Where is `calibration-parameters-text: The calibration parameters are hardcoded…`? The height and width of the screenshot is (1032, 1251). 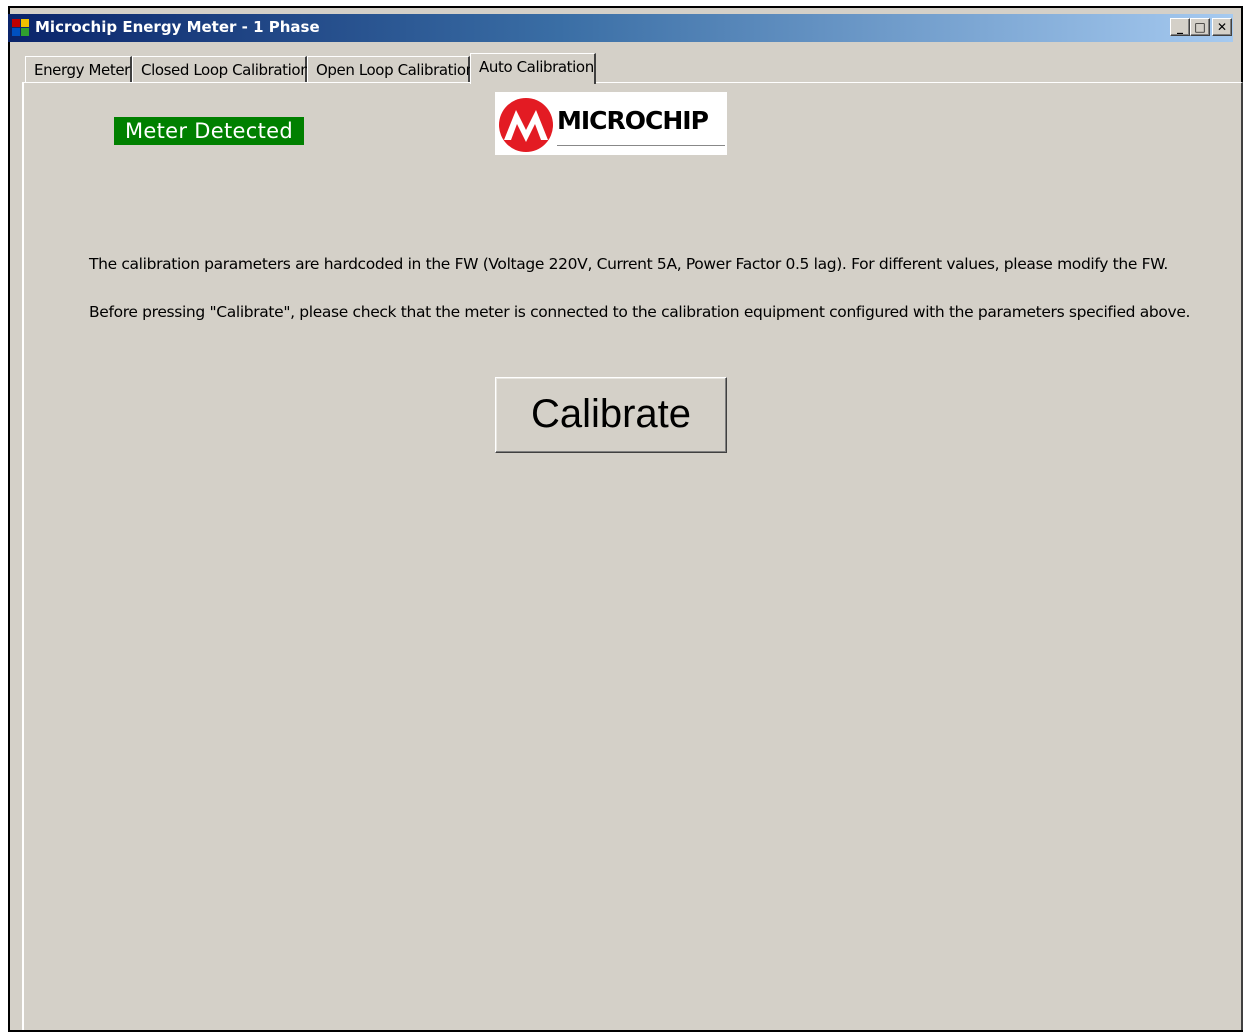 calibration-parameters-text: The calibration parameters are hardcoded… is located at coordinates (628, 264).